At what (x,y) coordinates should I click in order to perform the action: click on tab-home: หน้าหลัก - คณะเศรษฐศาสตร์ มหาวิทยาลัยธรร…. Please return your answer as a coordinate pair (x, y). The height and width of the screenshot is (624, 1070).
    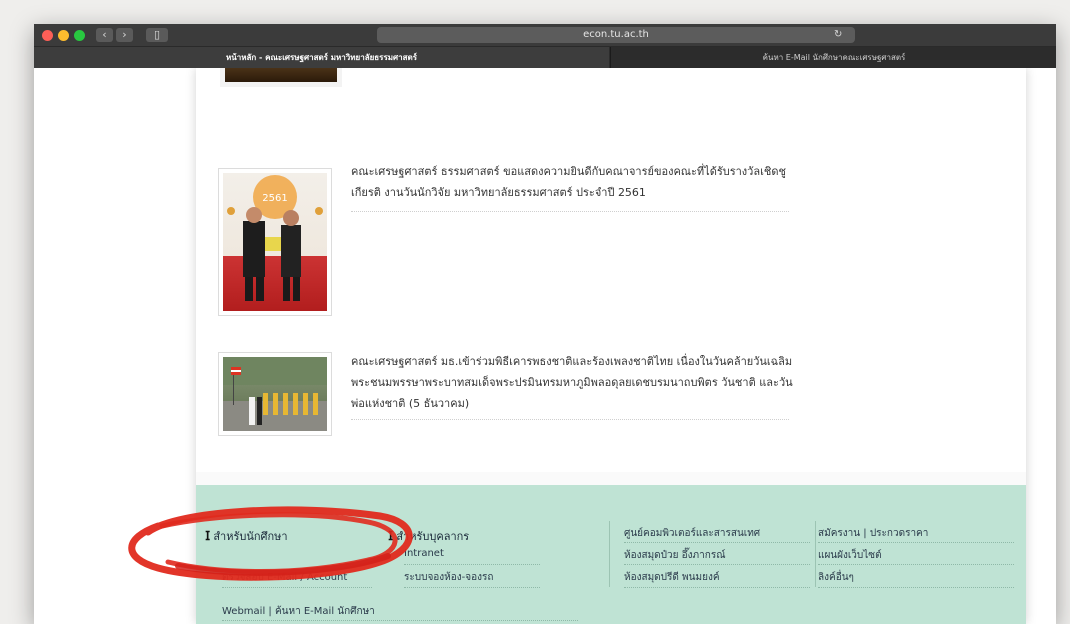
    Looking at the image, I should click on (321, 57).